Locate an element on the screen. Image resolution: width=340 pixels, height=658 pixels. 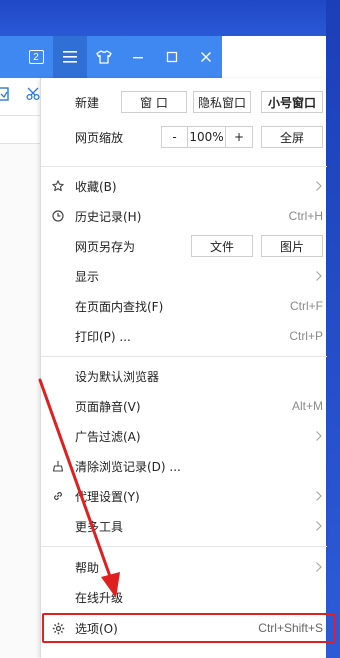
link-icon is located at coordinates (58, 496).